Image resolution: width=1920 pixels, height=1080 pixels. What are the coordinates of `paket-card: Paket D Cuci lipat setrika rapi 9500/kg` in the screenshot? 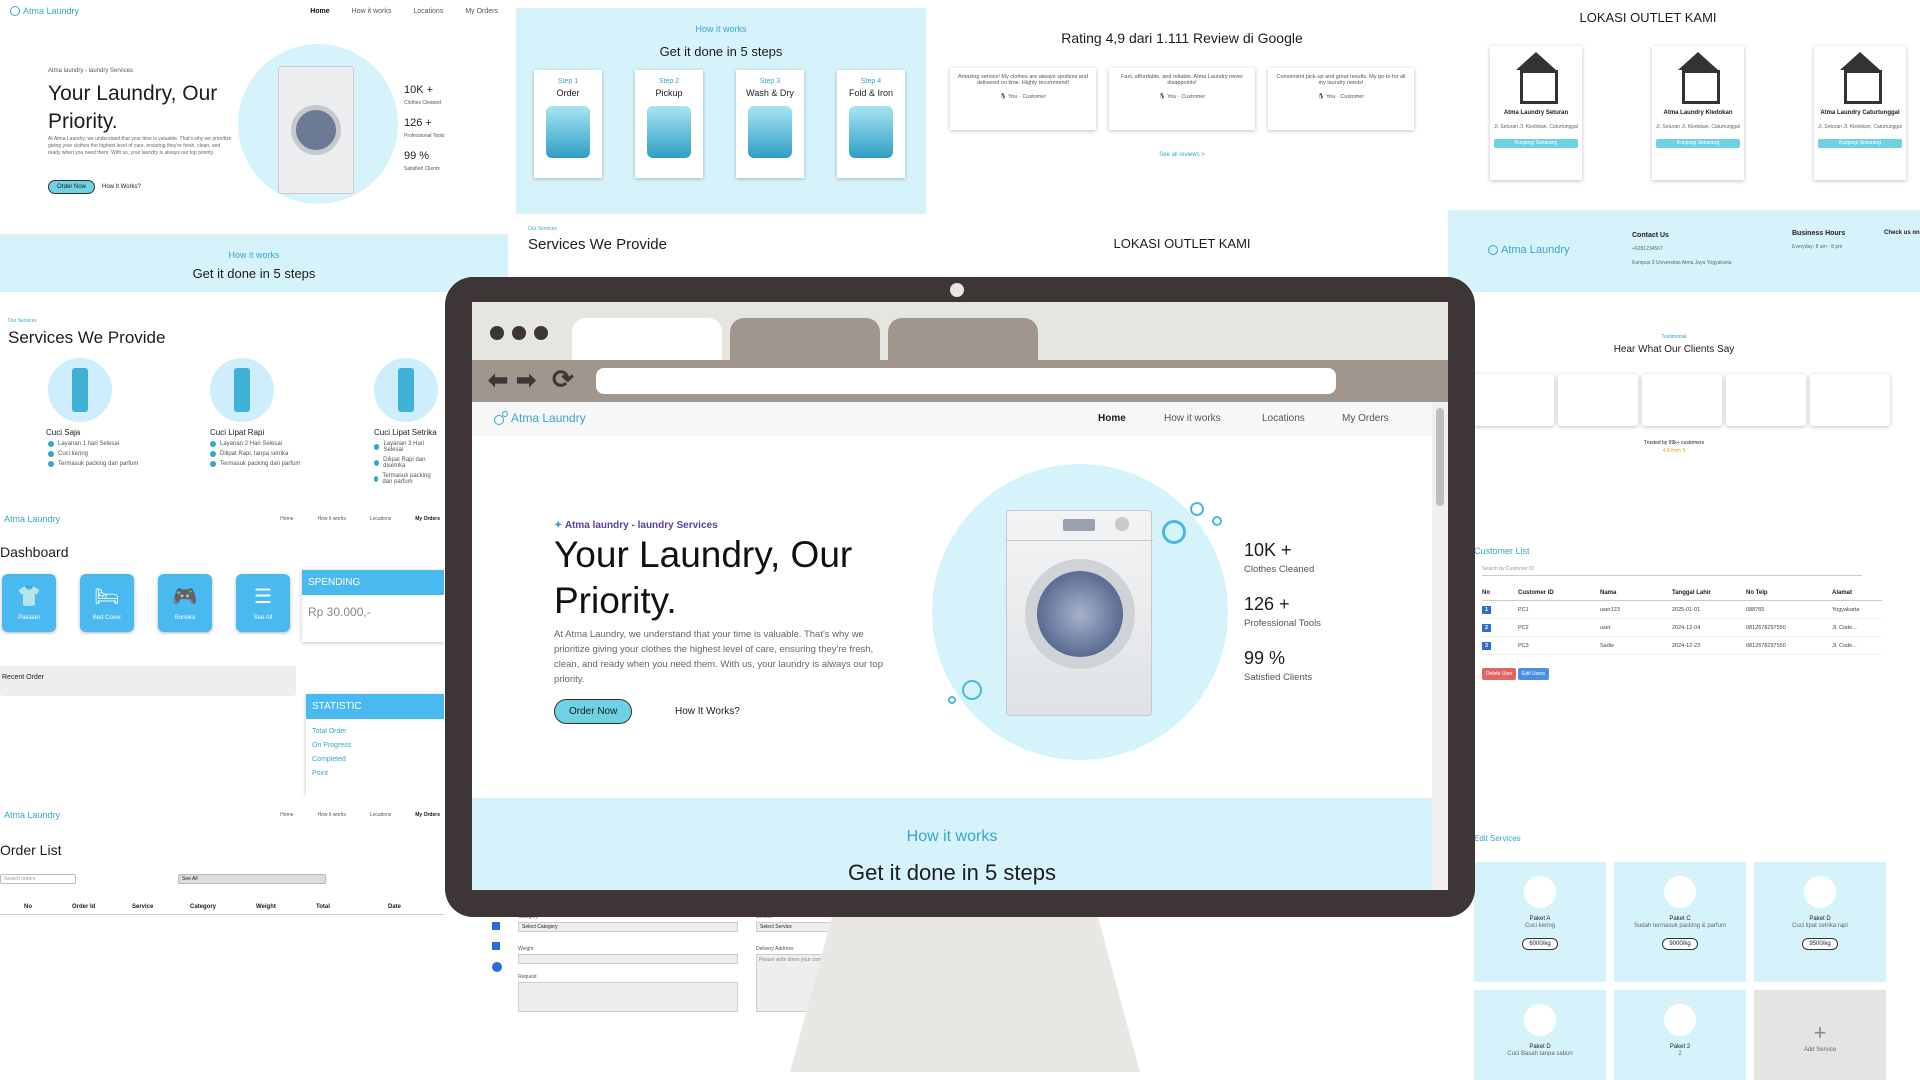 It's located at (1820, 922).